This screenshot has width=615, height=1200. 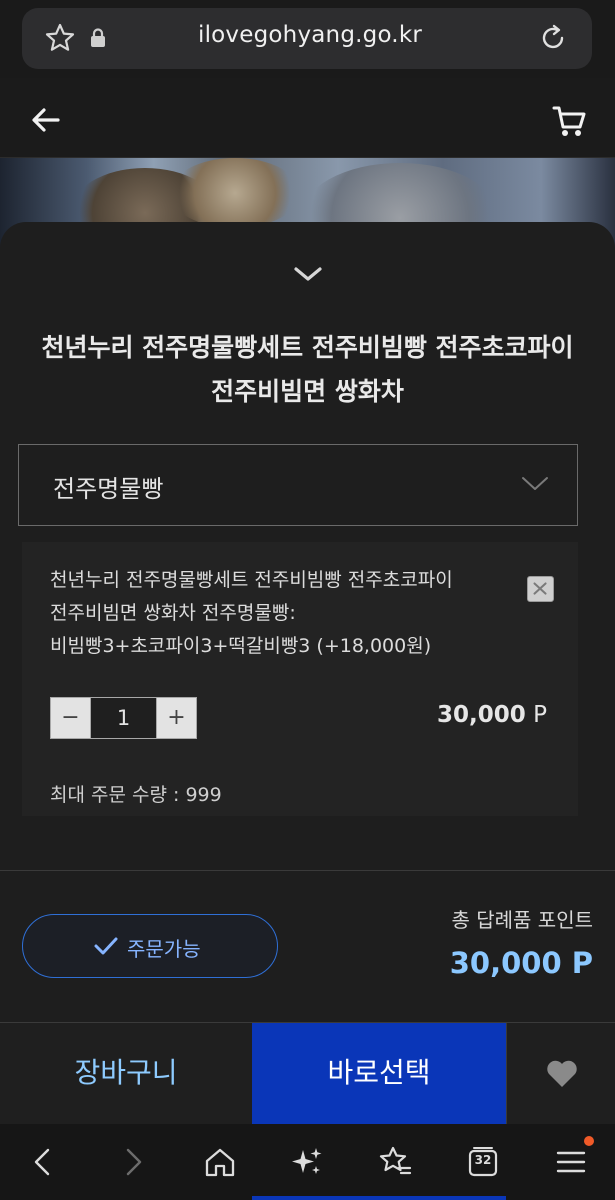 I want to click on selected-option-name-line1: 천년누리 전주명물빵세트 전주비빔빵 전주초코파이, so click(x=251, y=580).